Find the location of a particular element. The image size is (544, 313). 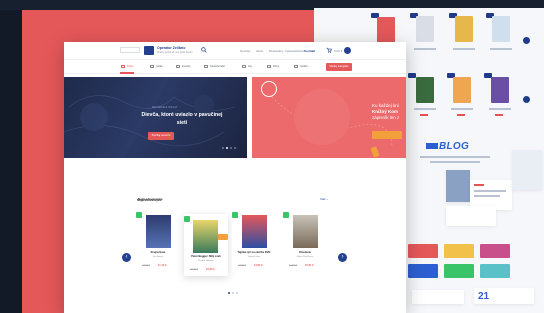

price-badge is located at coordinates (412, 75).